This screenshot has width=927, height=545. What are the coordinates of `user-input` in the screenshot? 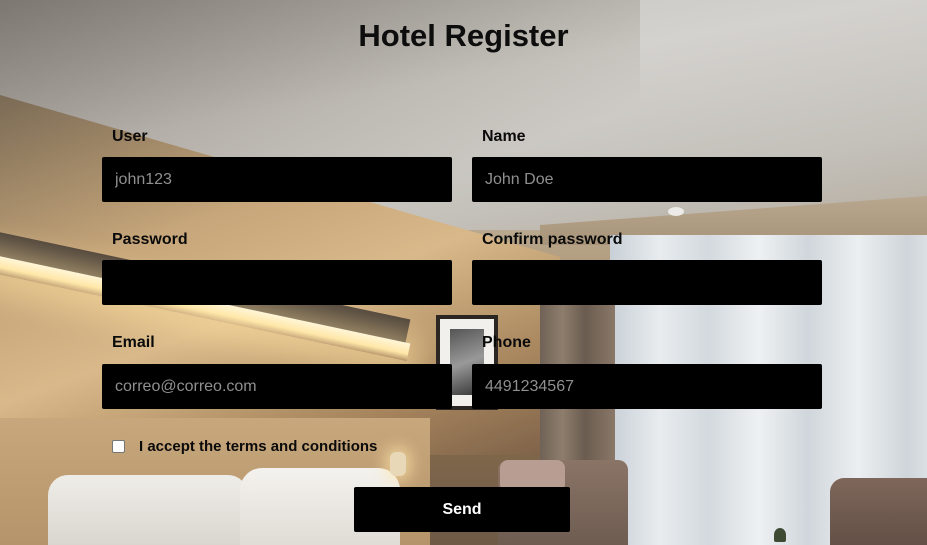 It's located at (277, 179).